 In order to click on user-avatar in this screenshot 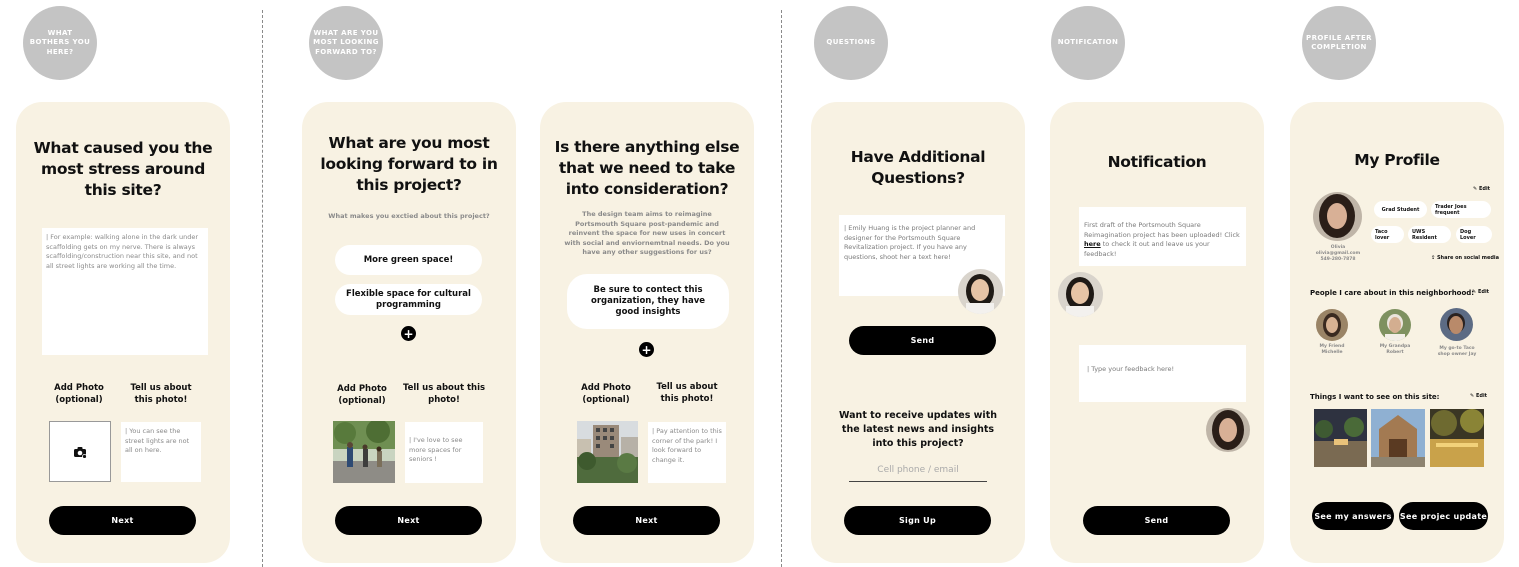, I will do `click(1228, 430)`.